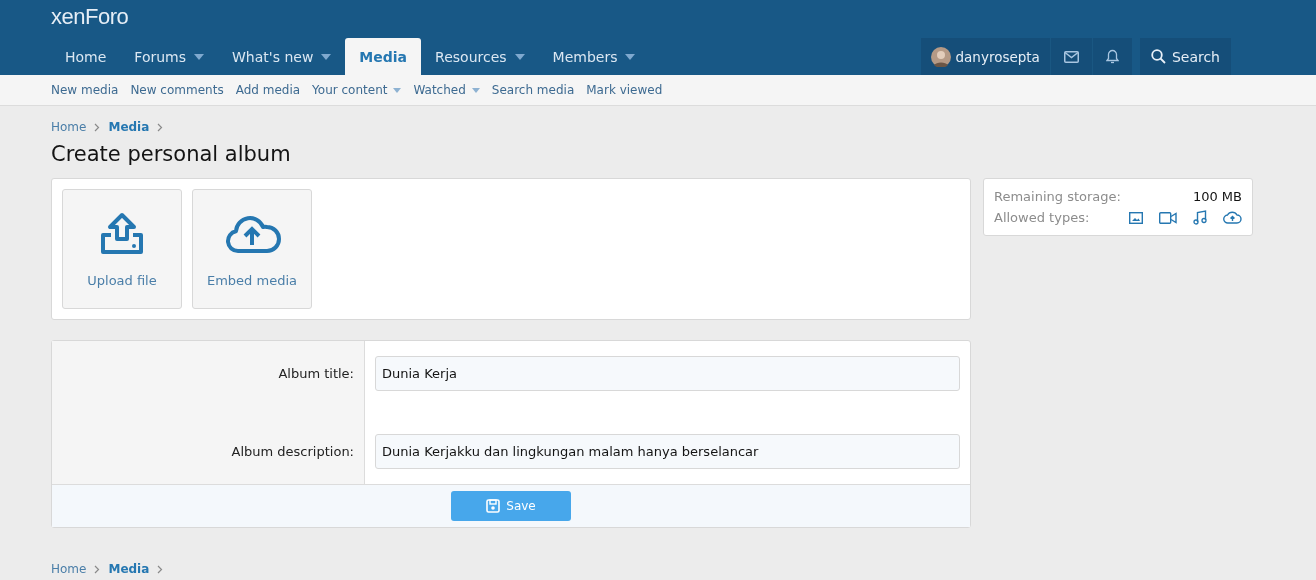 Image resolution: width=1316 pixels, height=580 pixels. I want to click on subnav-link: New comments, so click(177, 90).